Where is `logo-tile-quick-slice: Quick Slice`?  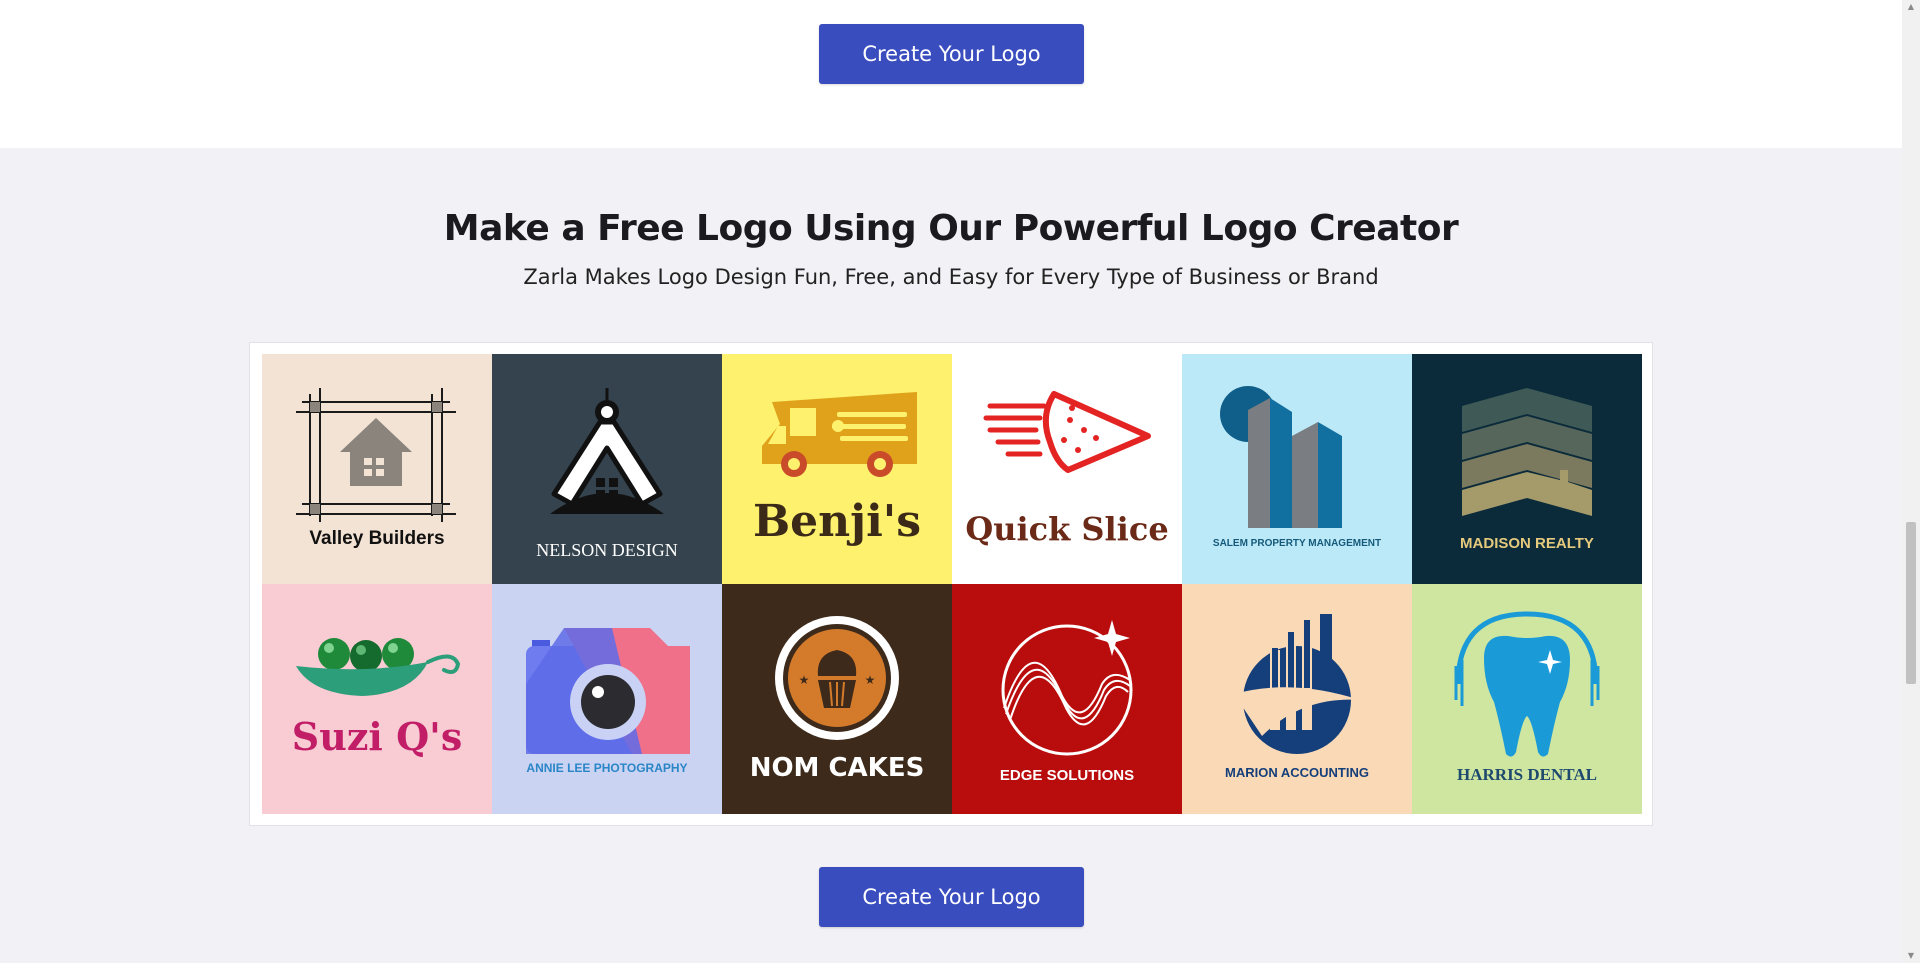
logo-tile-quick-slice: Quick Slice is located at coordinates (1067, 469).